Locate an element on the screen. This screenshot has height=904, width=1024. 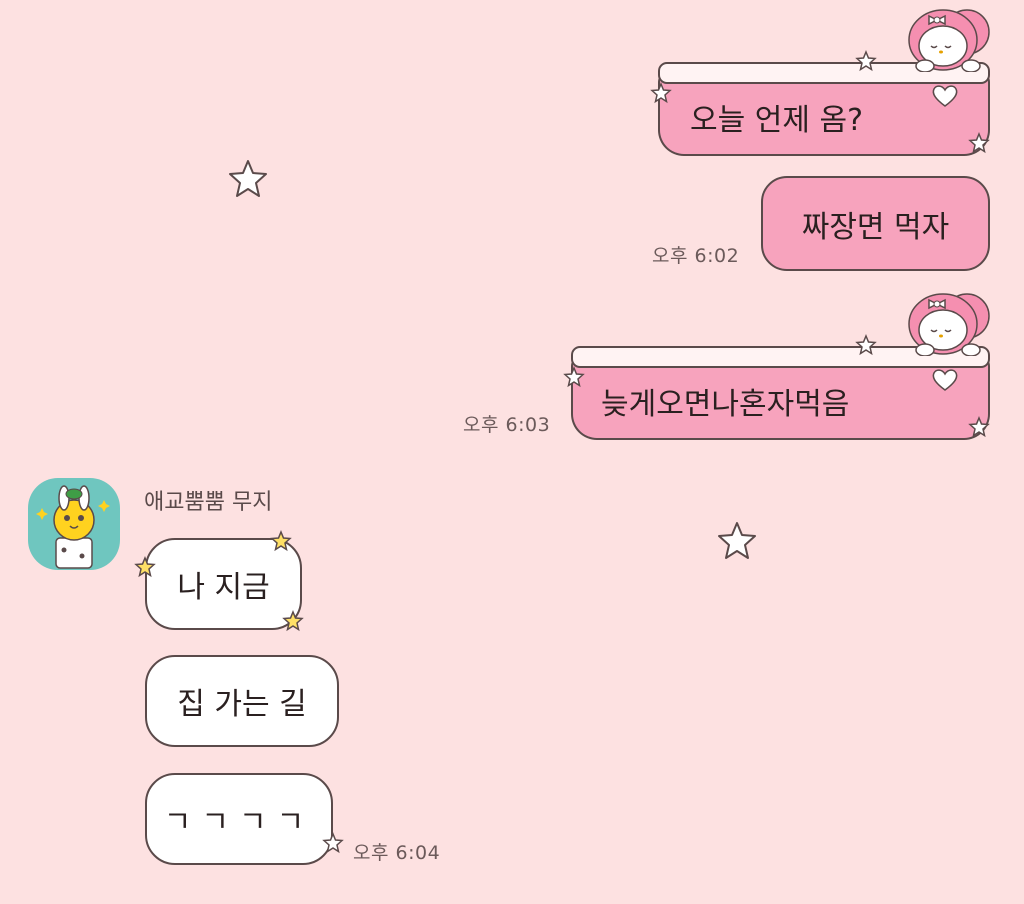
outgoing-message-bubble: 늦게오면나혼자먹음 is located at coordinates (780, 393).